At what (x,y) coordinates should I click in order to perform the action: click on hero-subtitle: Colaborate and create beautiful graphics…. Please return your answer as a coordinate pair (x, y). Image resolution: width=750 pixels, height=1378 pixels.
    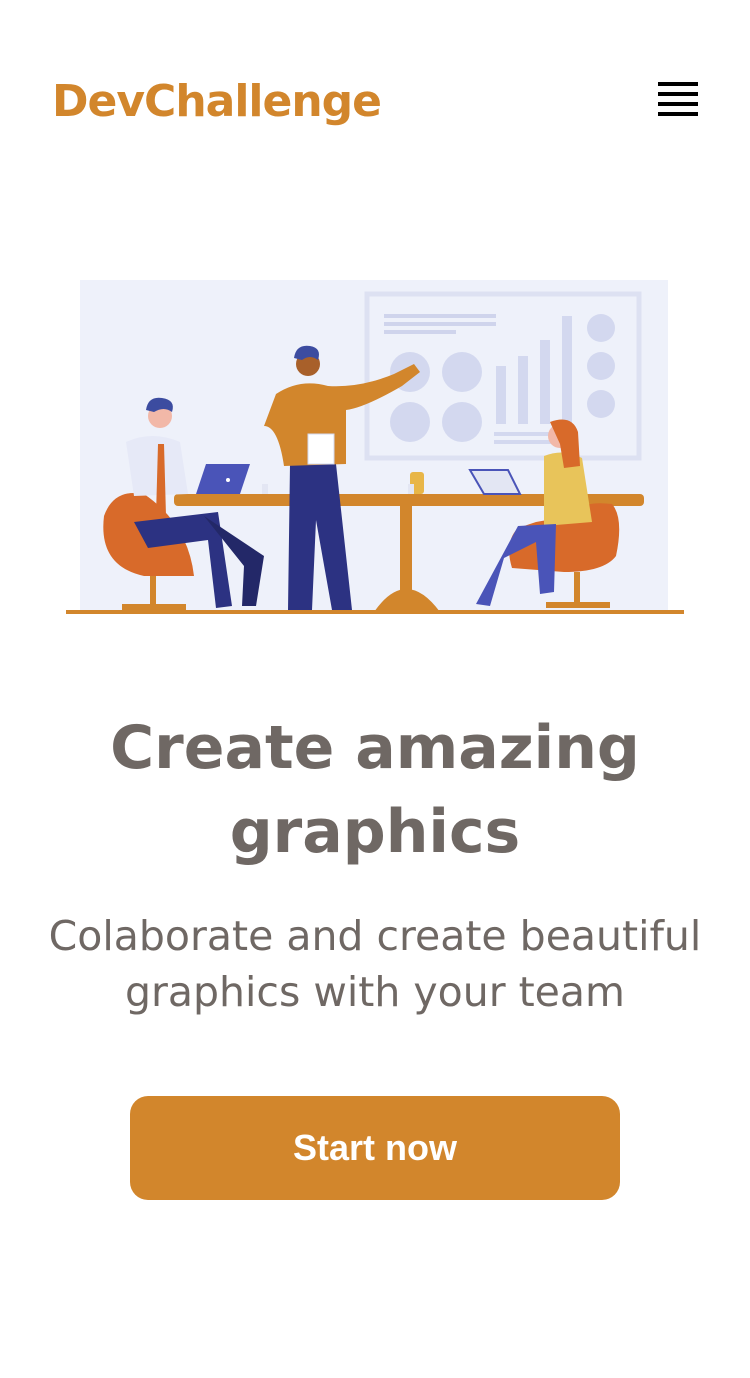
    Looking at the image, I should click on (375, 964).